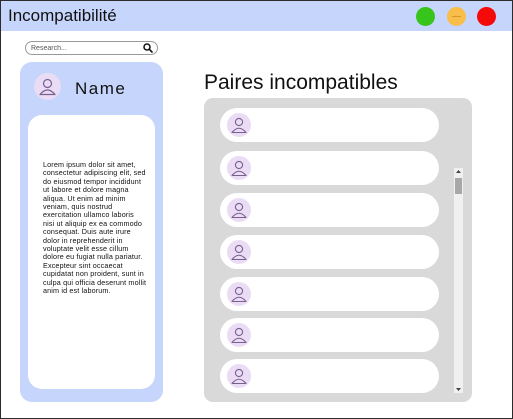 Image resolution: width=513 pixels, height=419 pixels. What do you see at coordinates (301, 82) in the screenshot?
I see `section-title: Paires incompatibles` at bounding box center [301, 82].